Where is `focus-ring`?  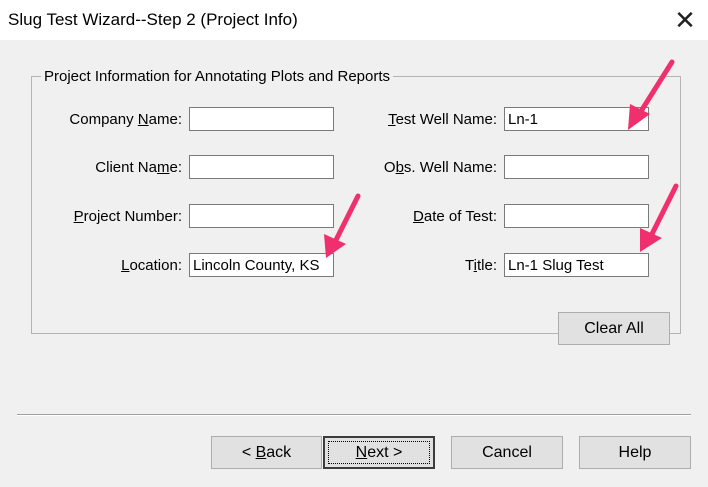 focus-ring is located at coordinates (379, 452).